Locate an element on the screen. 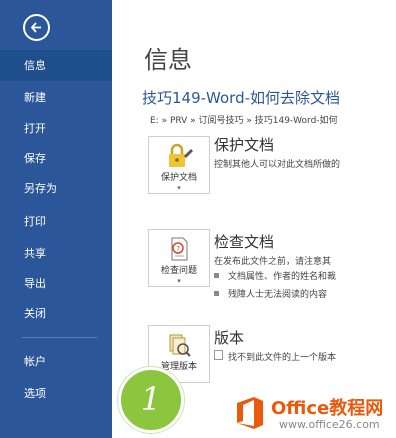 The width and height of the screenshot is (396, 438). protect-document-button: 保护文档 ▾ is located at coordinates (179, 165).